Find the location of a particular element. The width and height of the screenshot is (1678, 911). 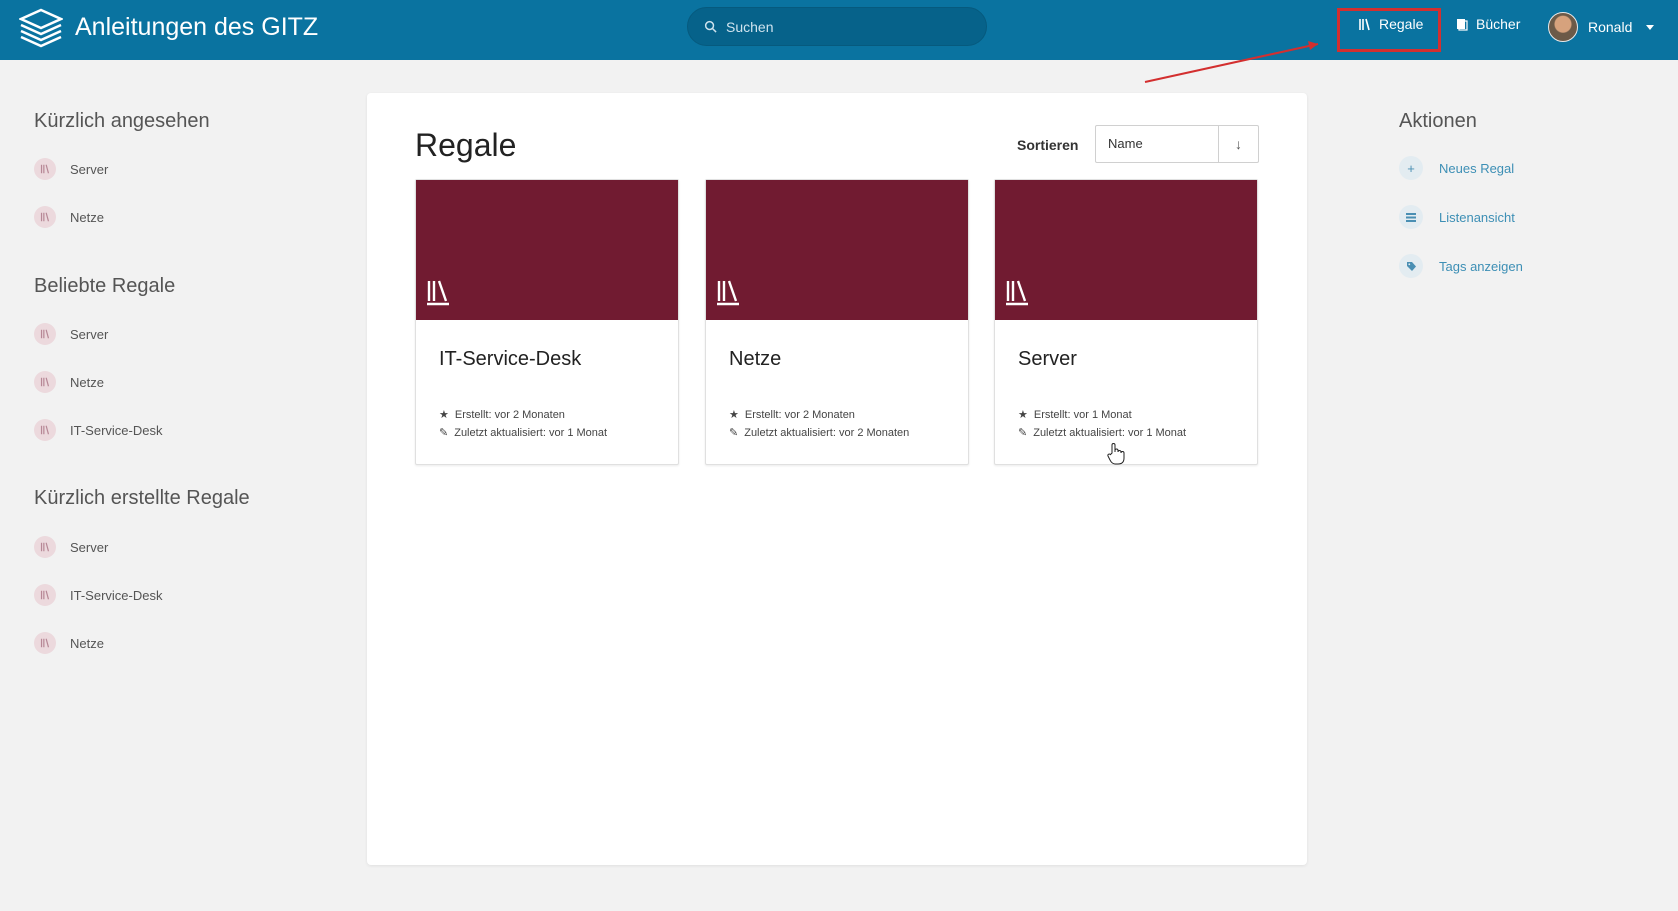

shelf-title: Server is located at coordinates (1047, 359).